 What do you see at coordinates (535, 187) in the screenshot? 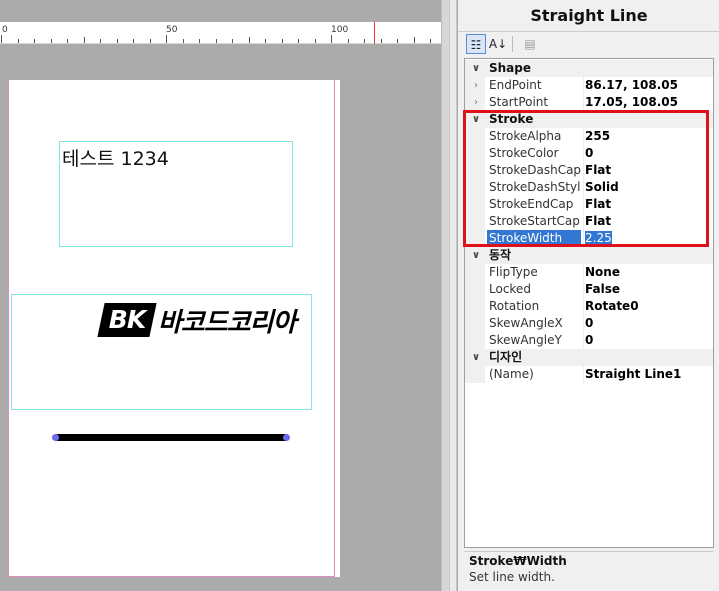
I see `property-name: StrokeDashStyle` at bounding box center [535, 187].